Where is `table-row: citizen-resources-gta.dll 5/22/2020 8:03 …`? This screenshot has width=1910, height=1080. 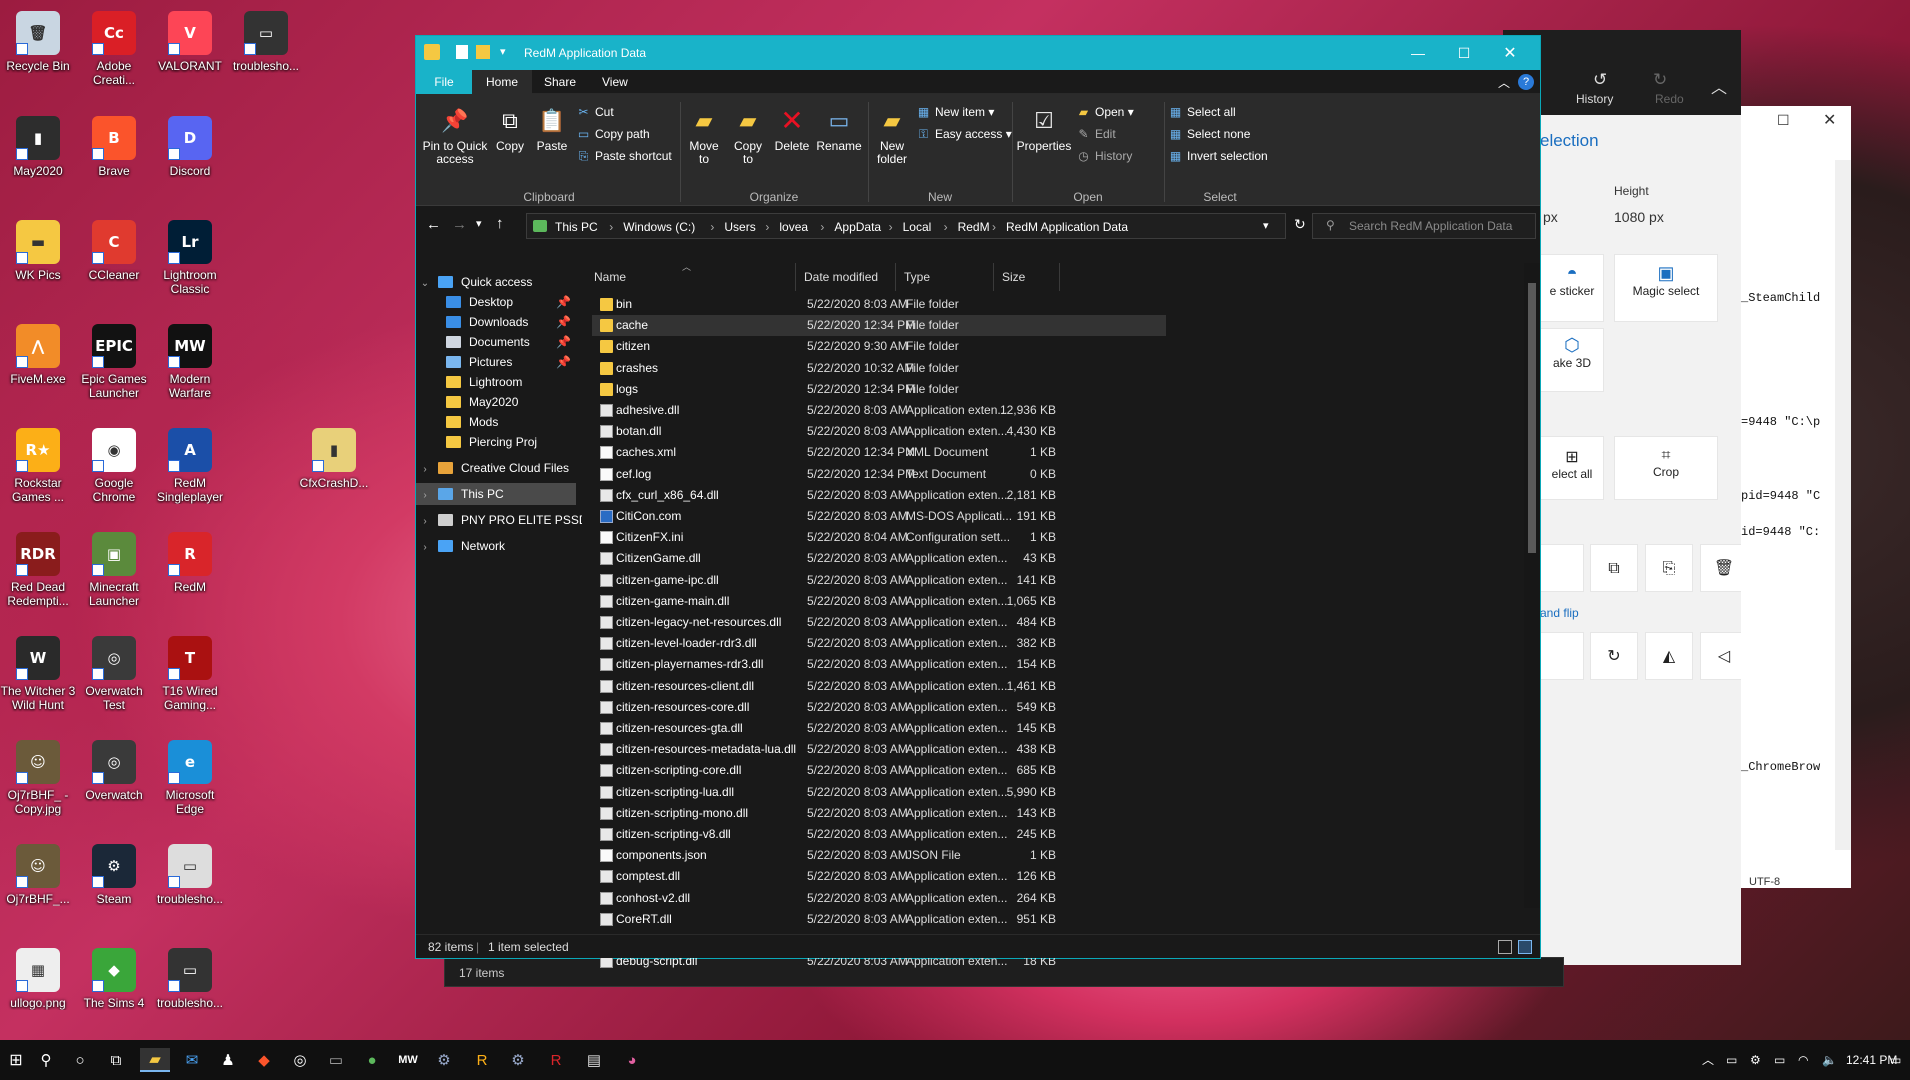 table-row: citizen-resources-gta.dll 5/22/2020 8:03 … is located at coordinates (879, 728).